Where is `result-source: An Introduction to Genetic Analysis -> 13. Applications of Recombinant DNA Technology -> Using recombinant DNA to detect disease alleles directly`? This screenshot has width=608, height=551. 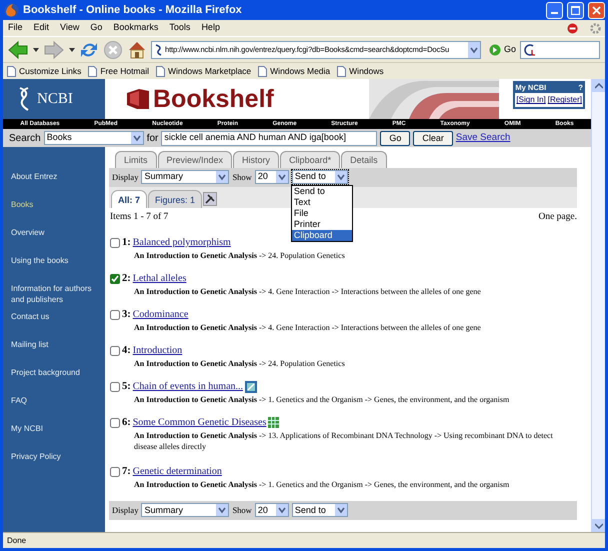 result-source: An Introduction to Genetic Analysis -> 13. Applications of Recombinant DNA Technology -> Using recombinant DNA to detect disease alleles directly is located at coordinates (343, 441).